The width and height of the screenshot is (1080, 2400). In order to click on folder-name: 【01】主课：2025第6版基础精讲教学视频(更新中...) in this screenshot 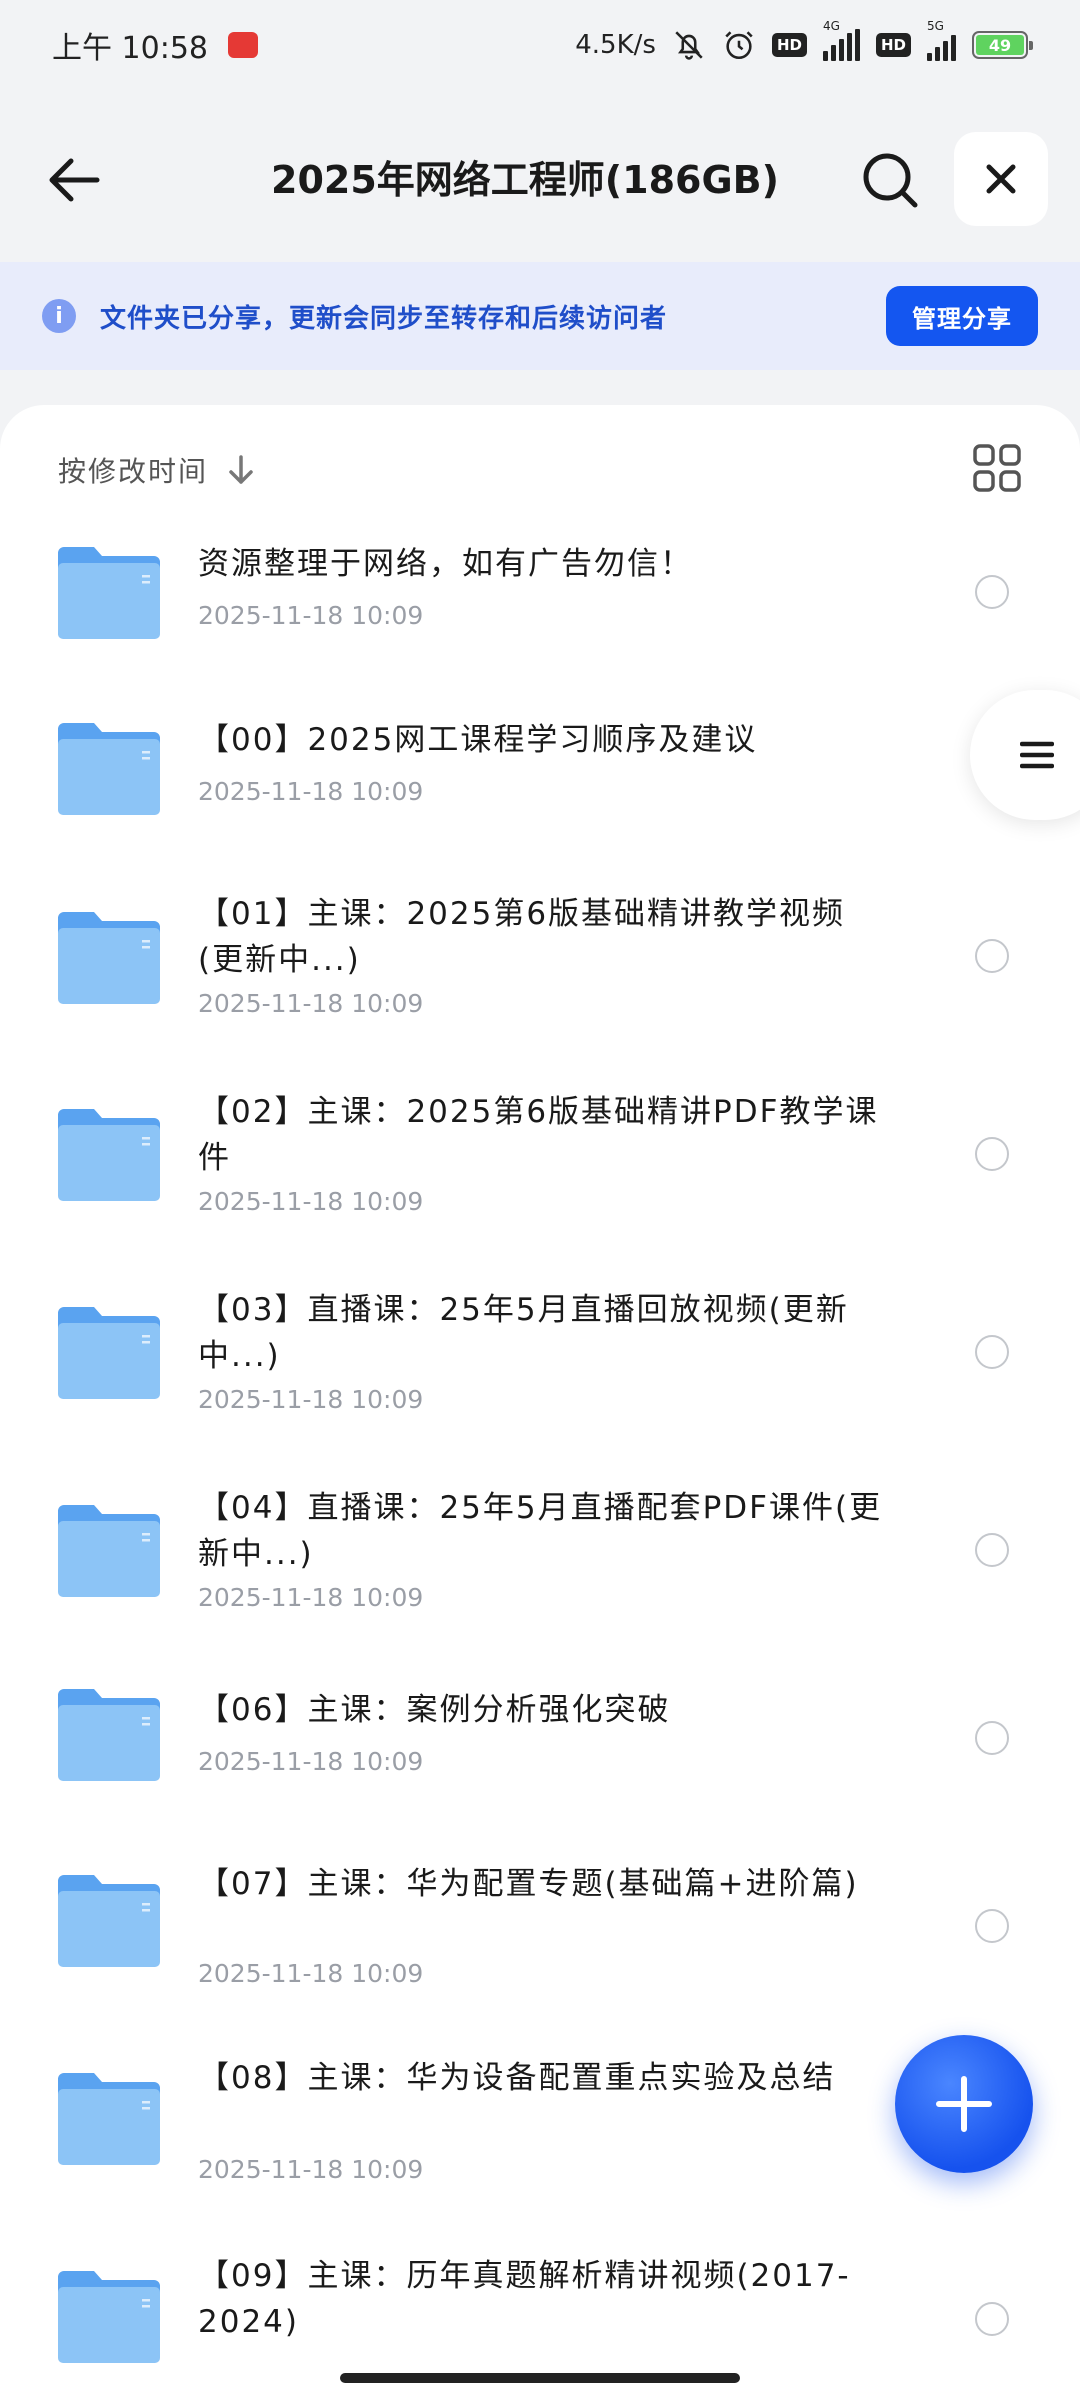, I will do `click(522, 937)`.